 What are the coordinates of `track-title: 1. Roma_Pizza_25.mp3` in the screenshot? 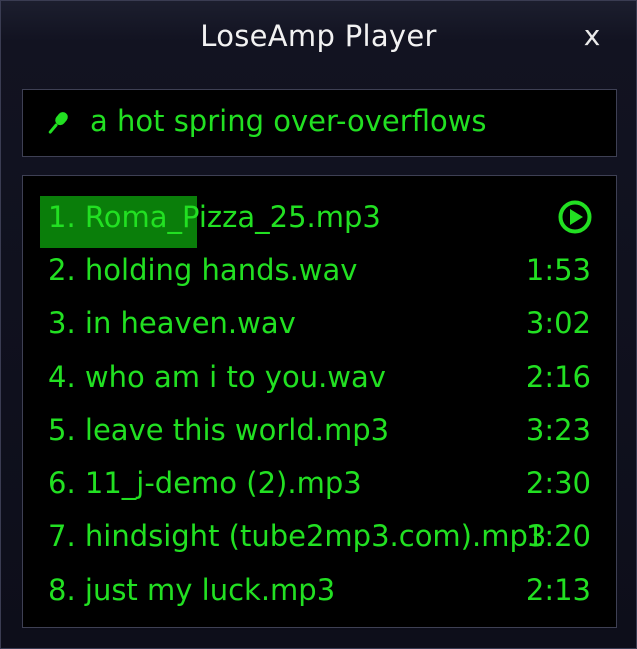 It's located at (214, 217).